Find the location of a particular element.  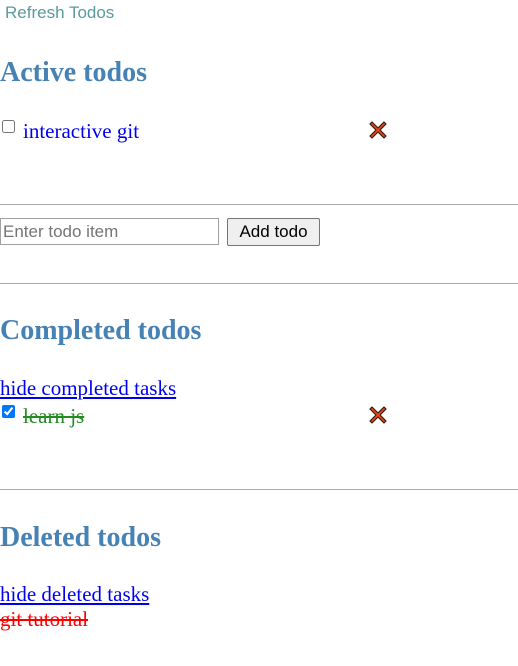

todo-label: interactive git is located at coordinates (81, 131).